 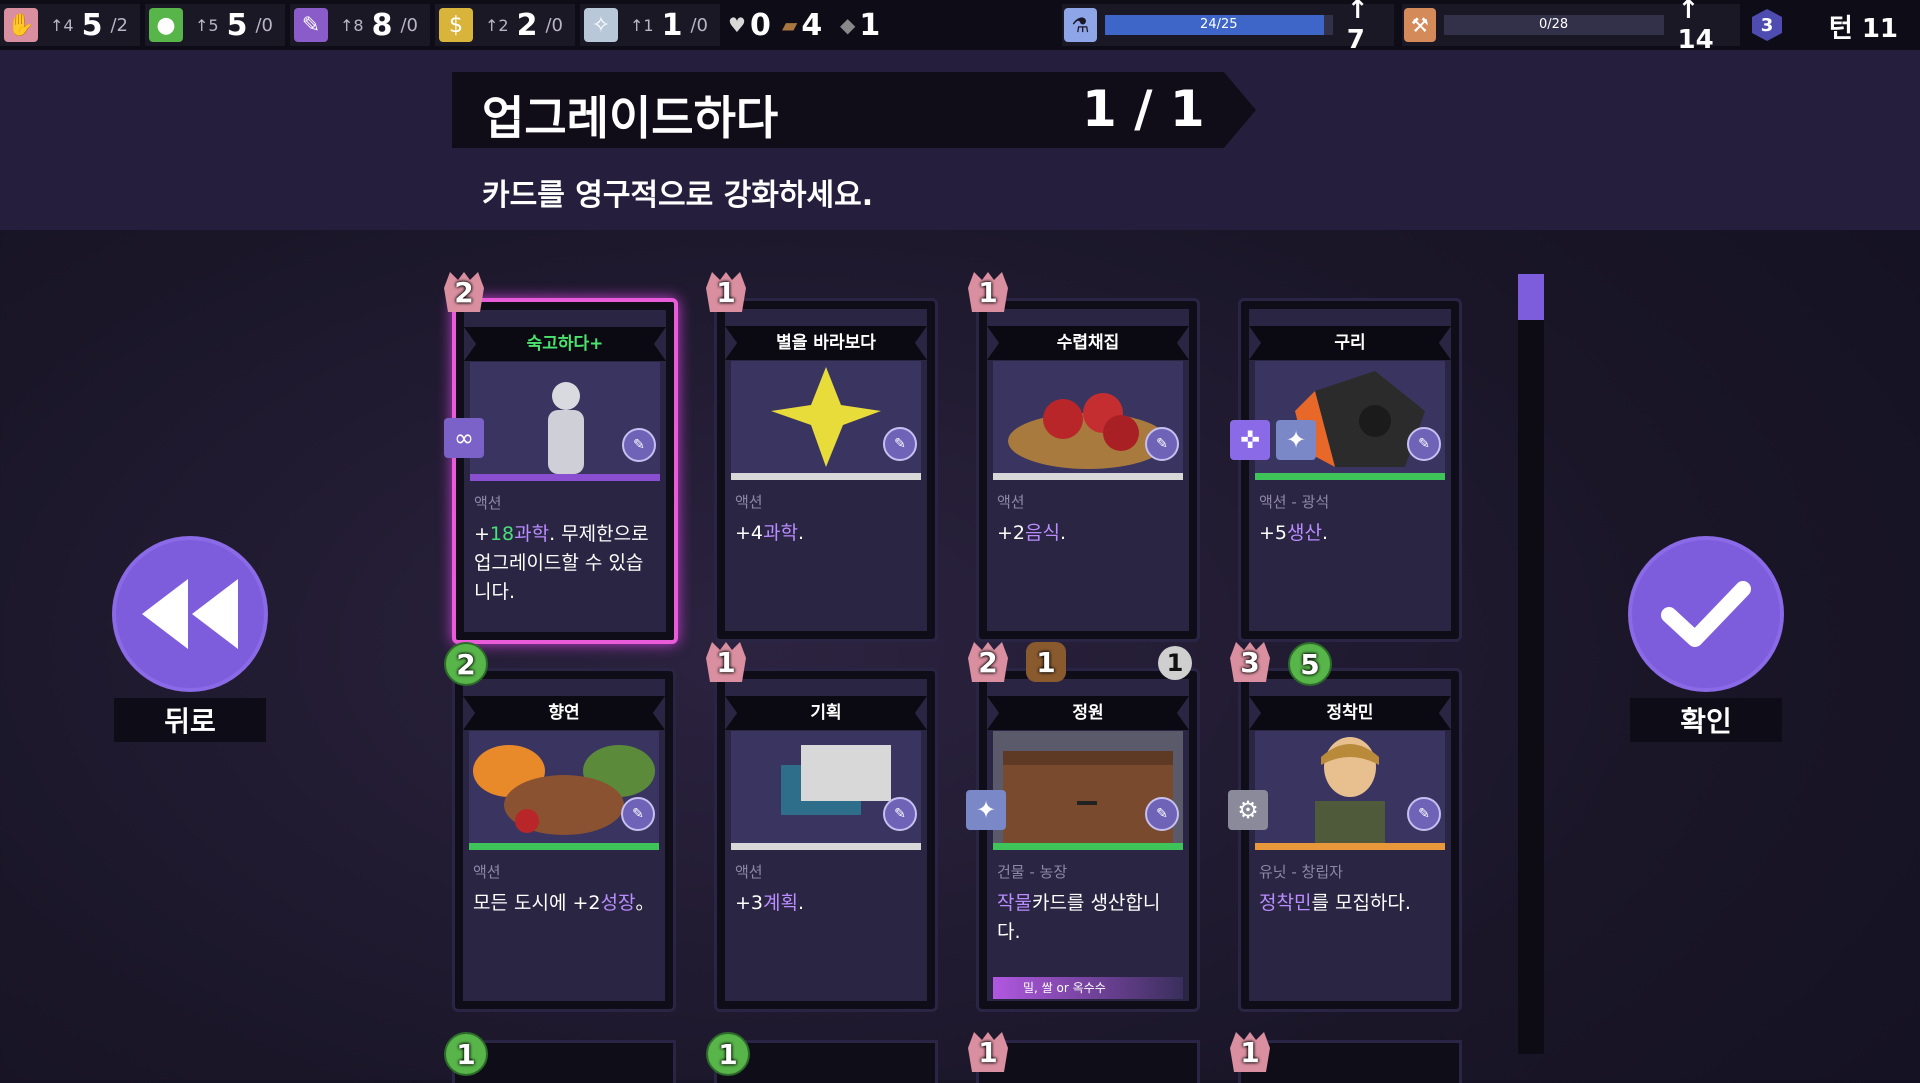 What do you see at coordinates (749, 25) in the screenshot?
I see `gem-resource: ♥ 0` at bounding box center [749, 25].